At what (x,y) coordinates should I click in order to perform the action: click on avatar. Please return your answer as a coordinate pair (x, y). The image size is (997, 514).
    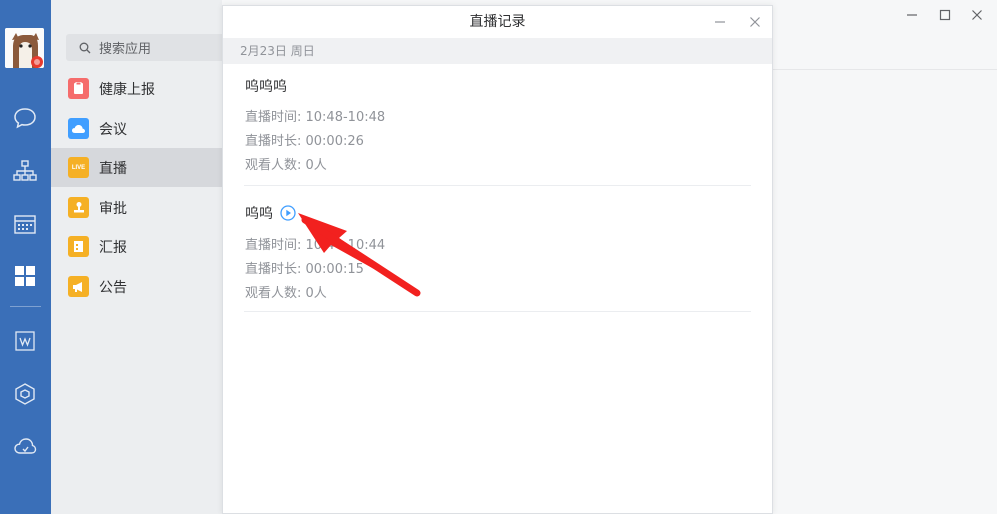
    Looking at the image, I should click on (24, 48).